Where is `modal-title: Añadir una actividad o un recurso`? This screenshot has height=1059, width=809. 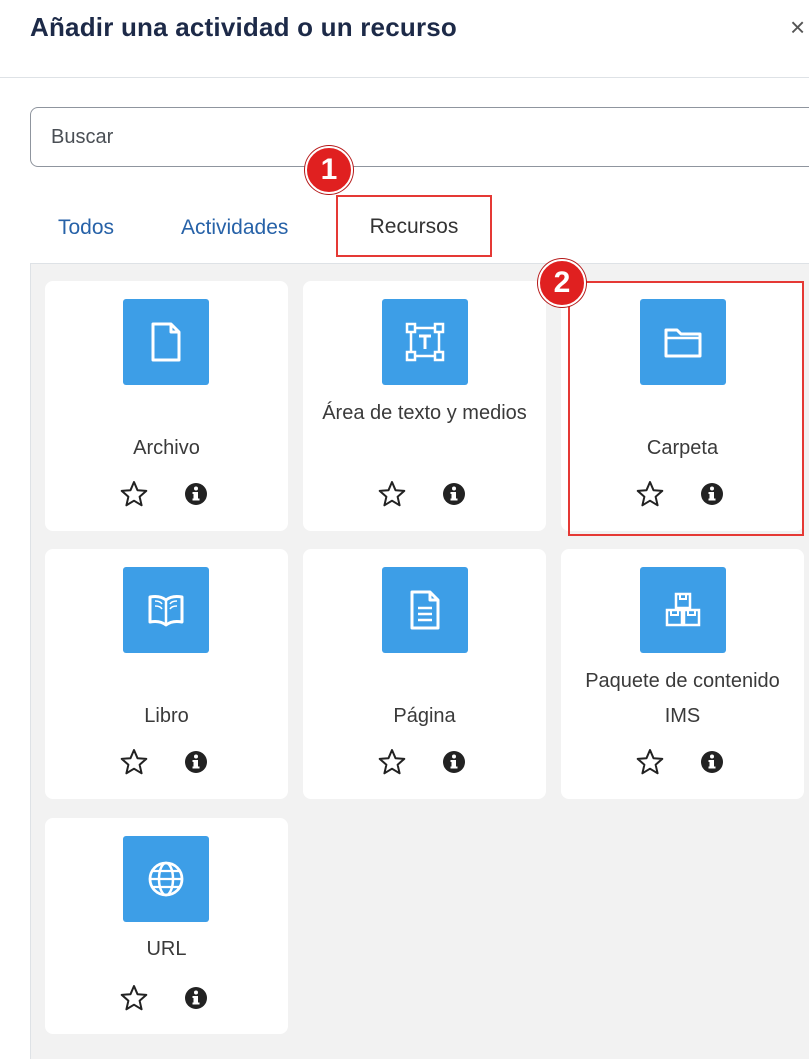
modal-title: Añadir una actividad o un recurso is located at coordinates (244, 27).